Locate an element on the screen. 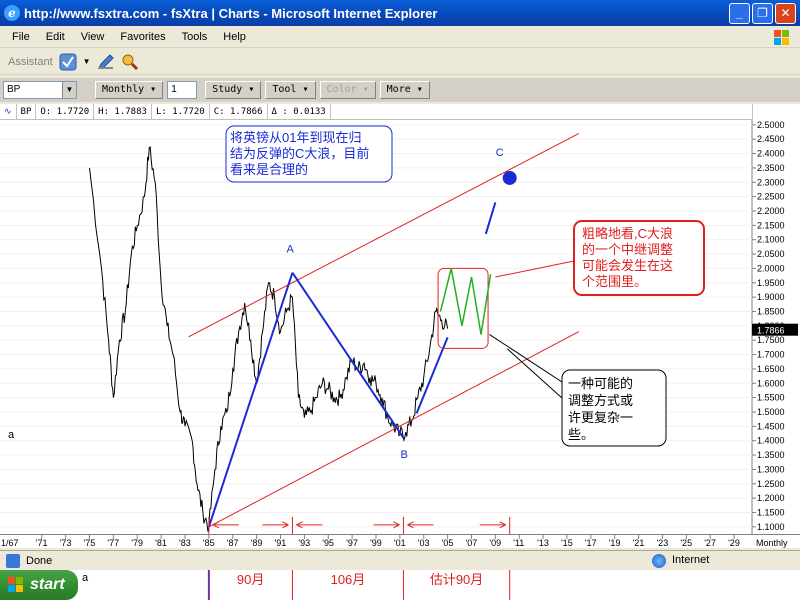  x-tick-label: '75 is located at coordinates (90, 543).